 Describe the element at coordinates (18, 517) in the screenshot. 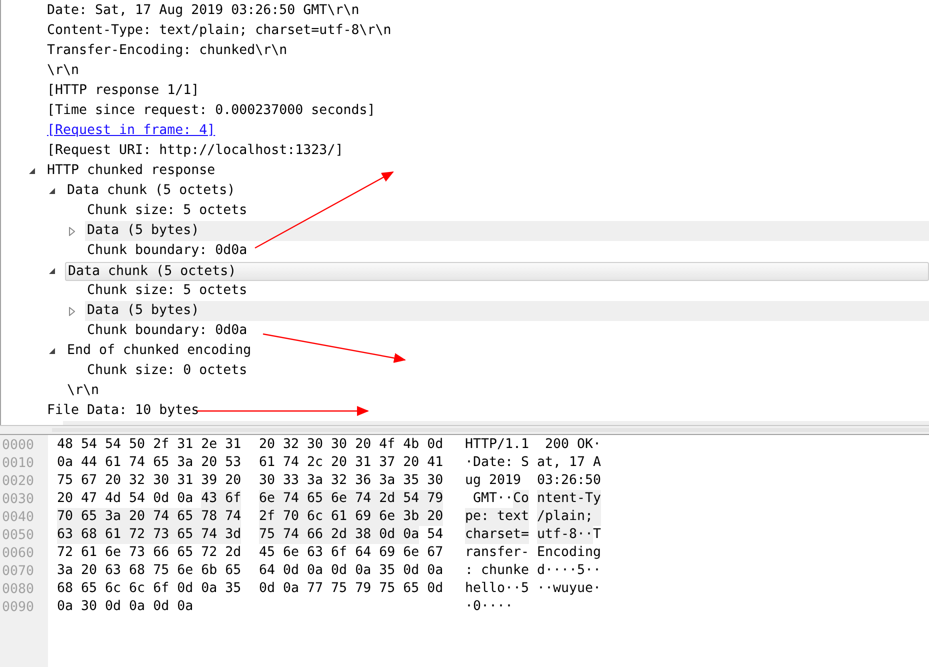

I see `offset-label: 0040` at that location.